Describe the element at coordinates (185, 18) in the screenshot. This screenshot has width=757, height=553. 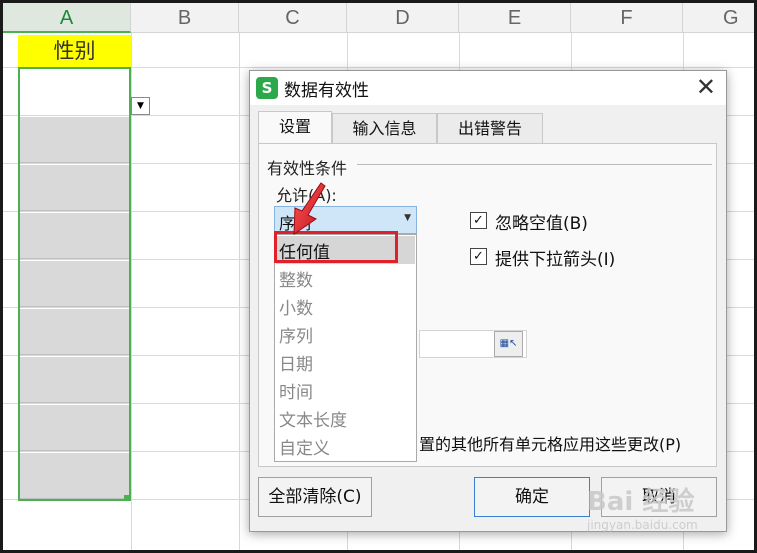
I see `column-header-b: B` at that location.